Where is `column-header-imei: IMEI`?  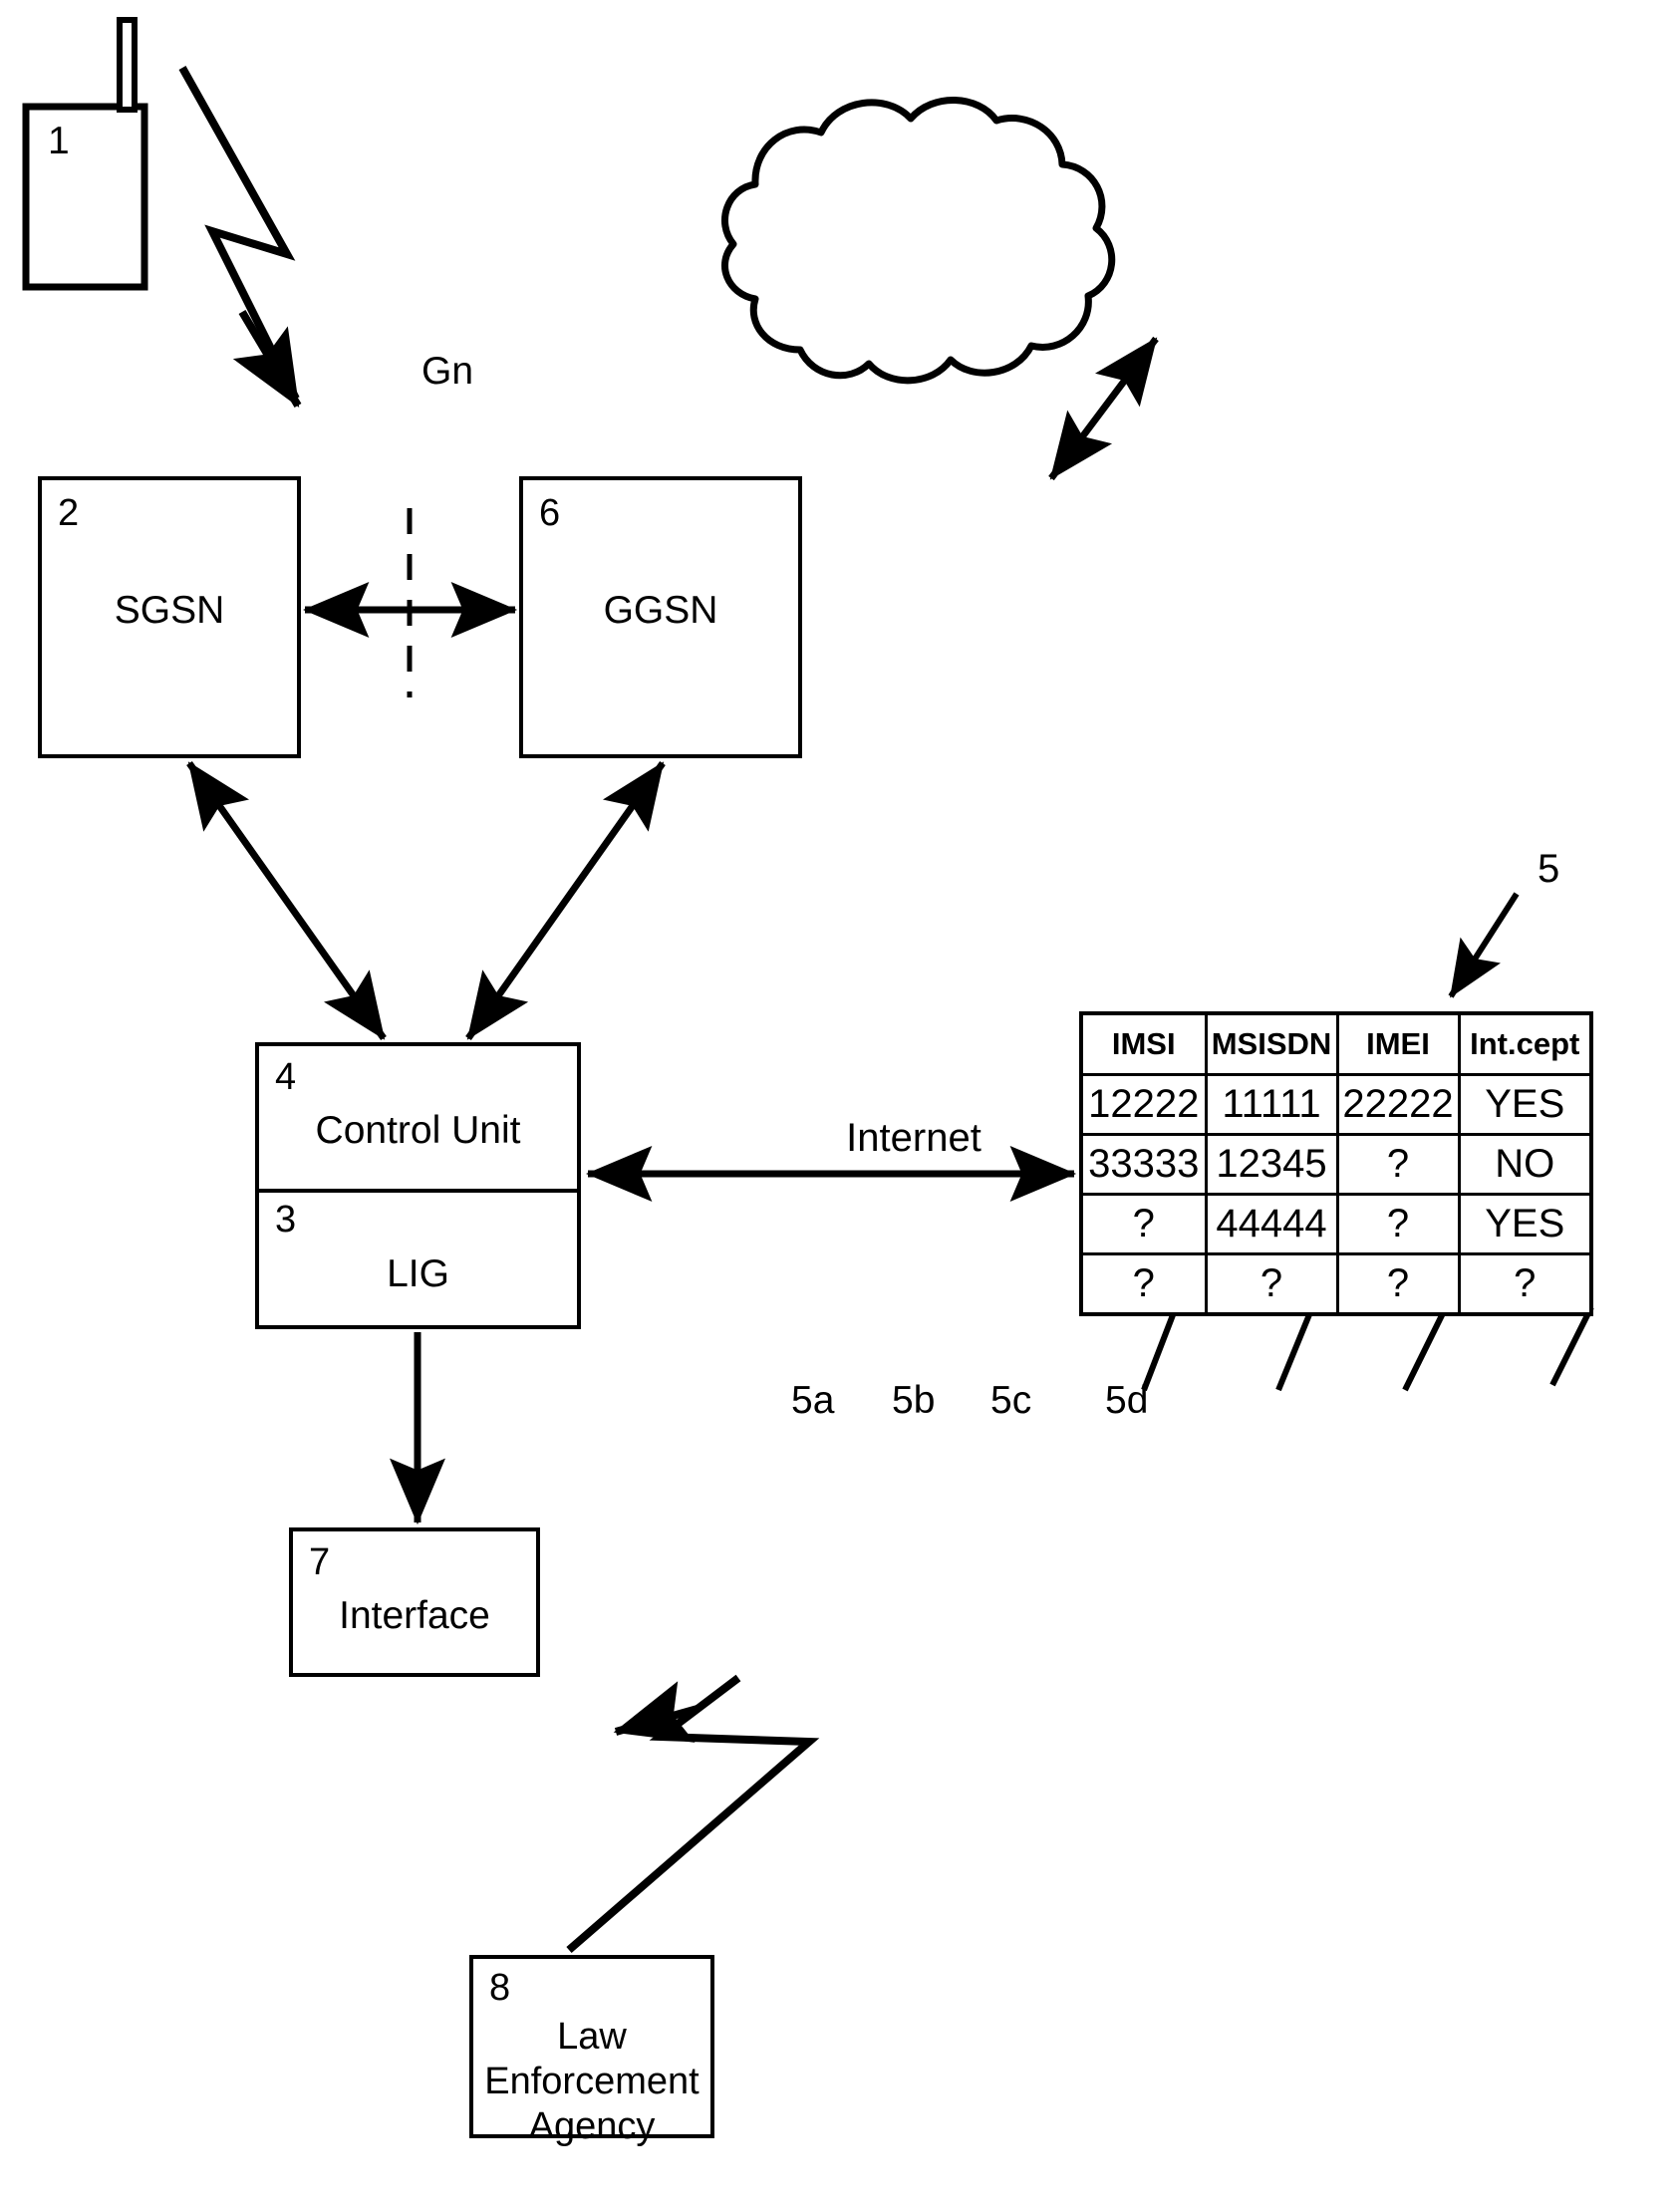
column-header-imei: IMEI is located at coordinates (1398, 1043).